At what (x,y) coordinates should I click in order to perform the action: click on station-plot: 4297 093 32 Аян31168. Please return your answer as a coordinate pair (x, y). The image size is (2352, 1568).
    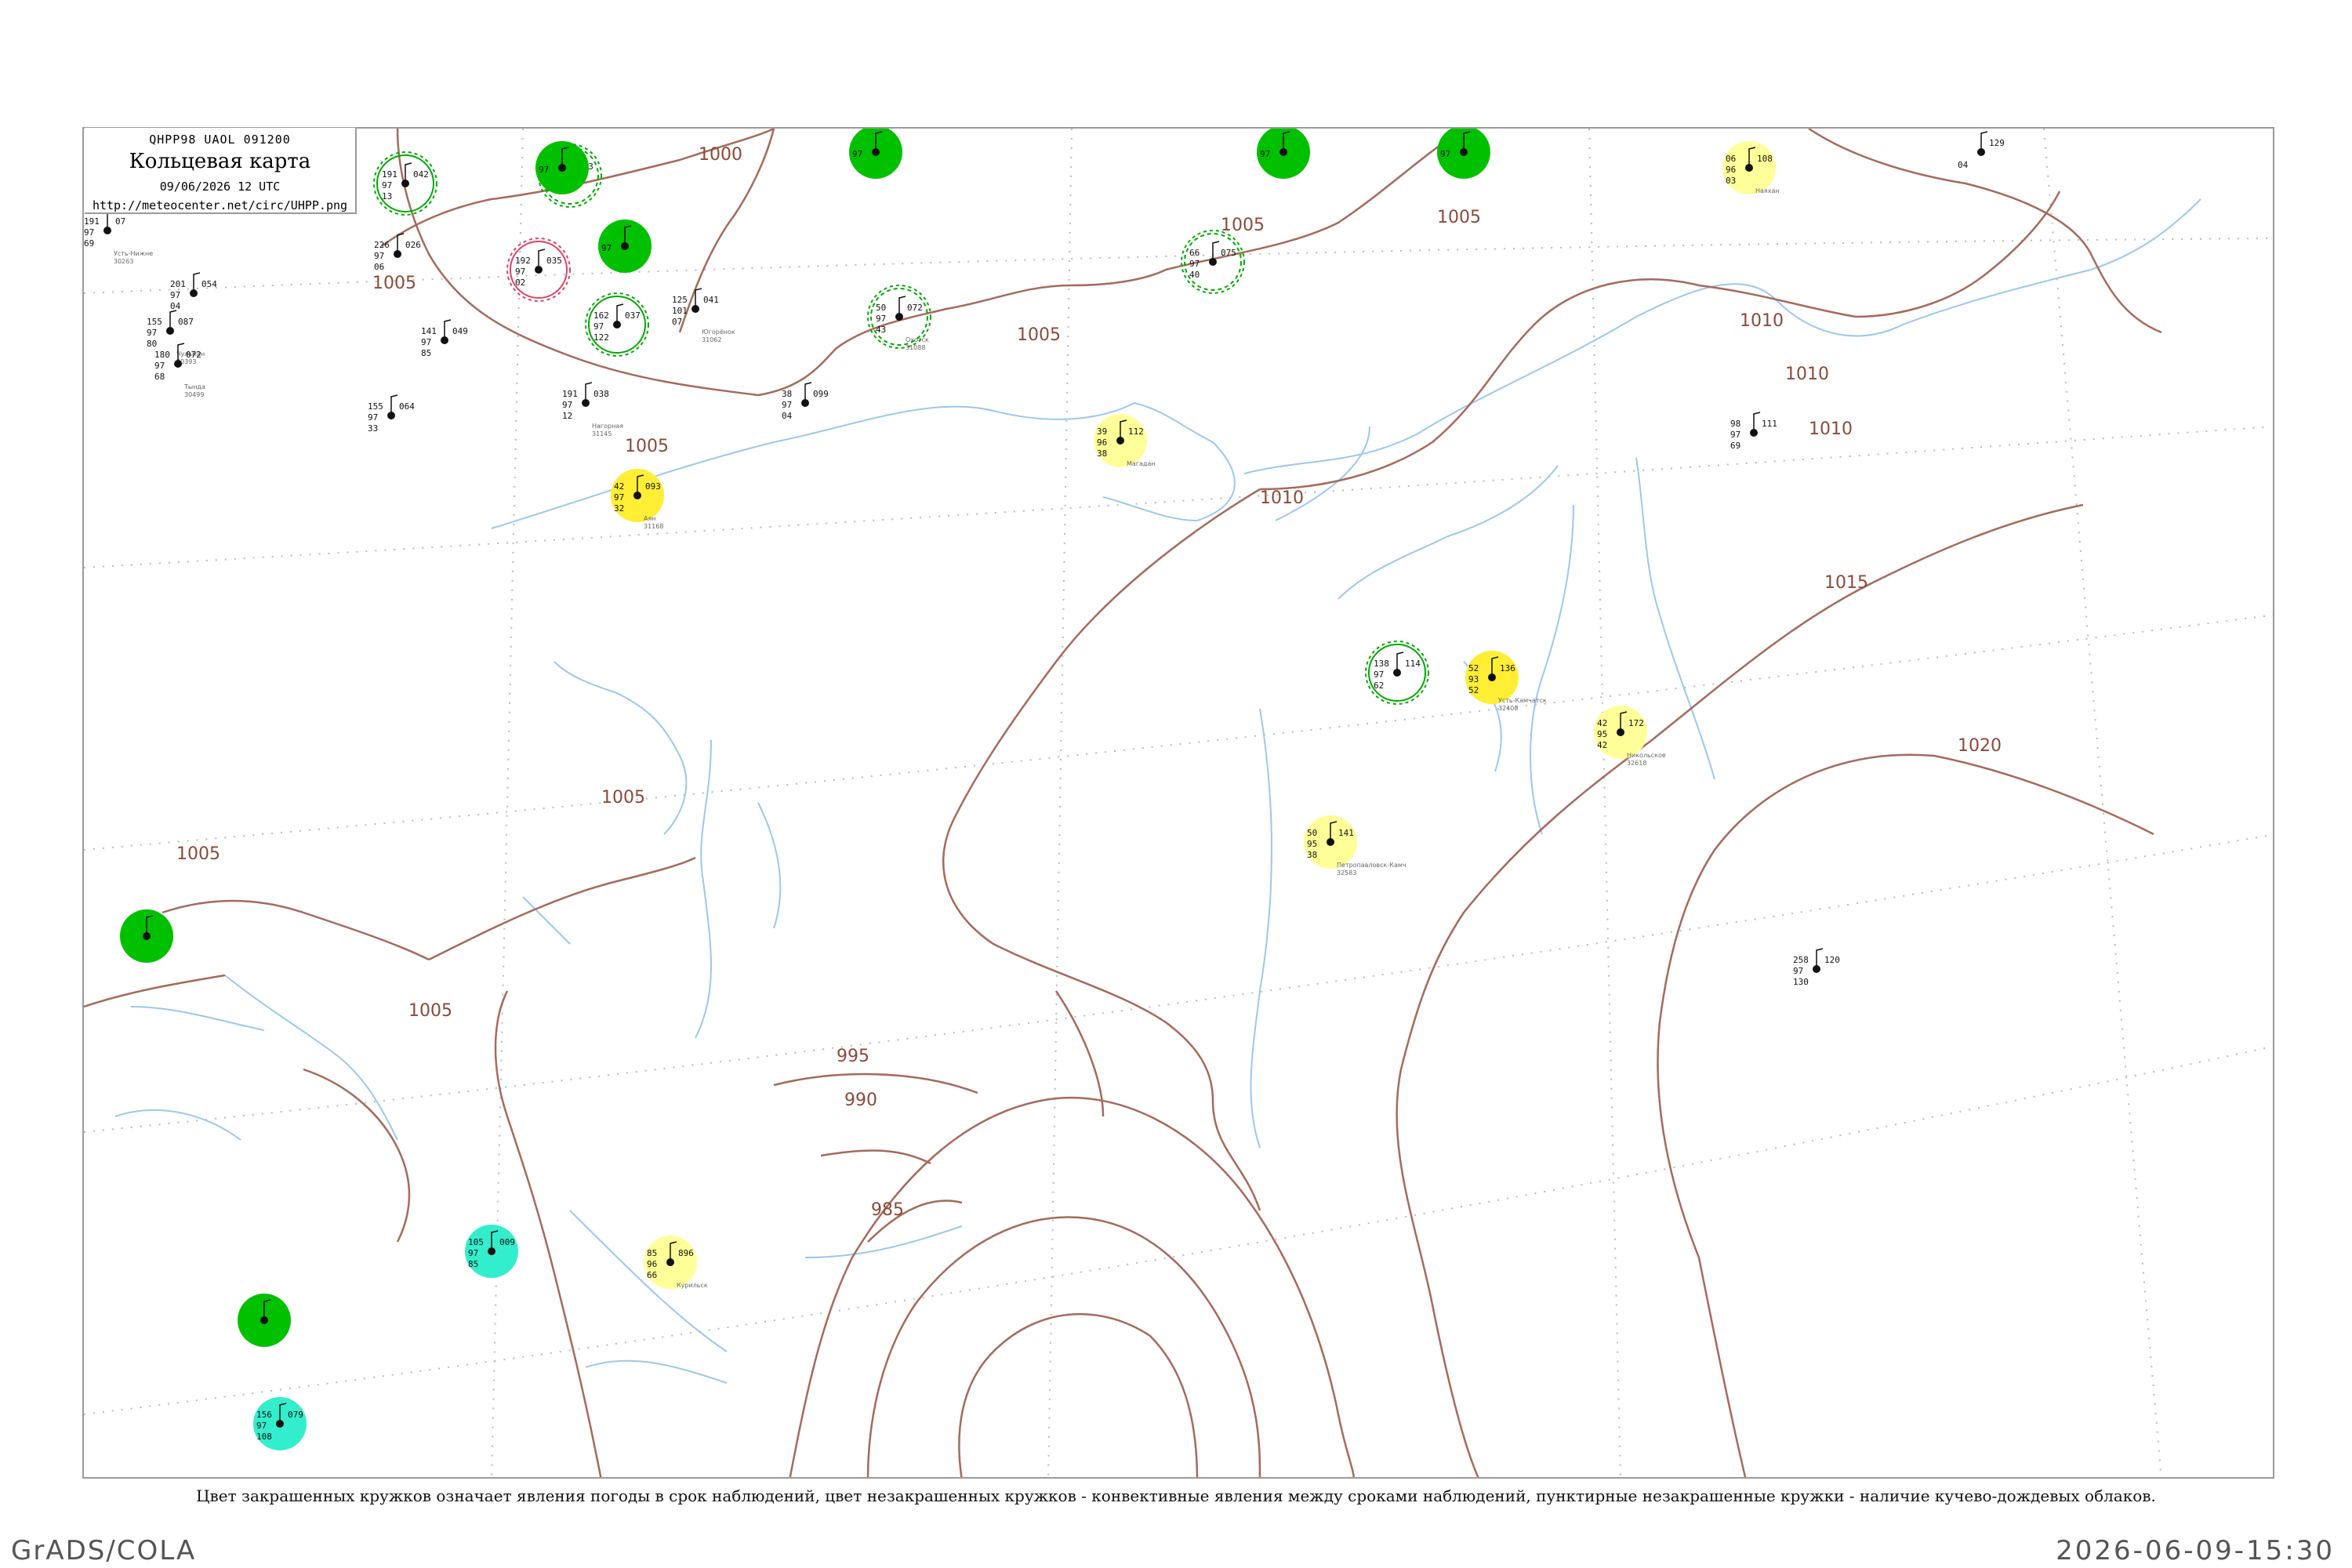
    Looking at the image, I should click on (637, 500).